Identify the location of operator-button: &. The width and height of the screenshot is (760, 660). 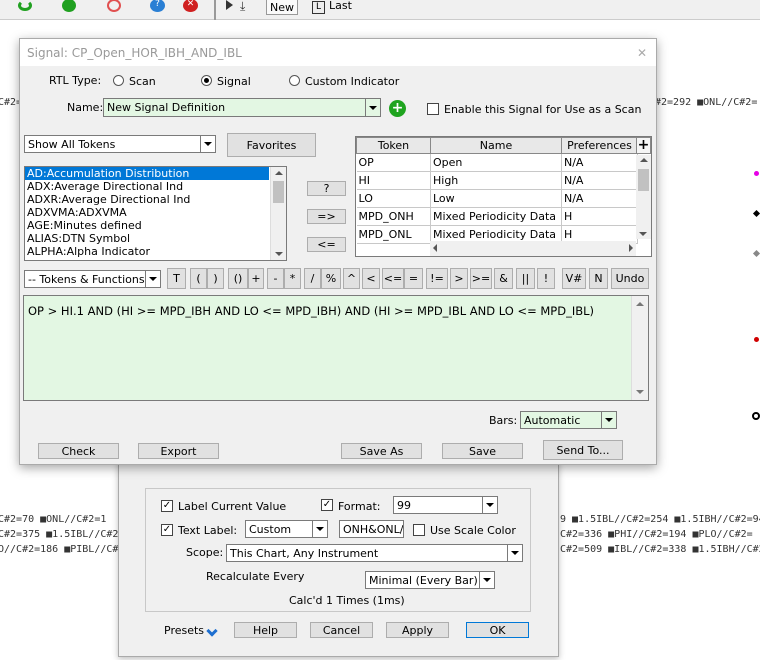
(503, 278).